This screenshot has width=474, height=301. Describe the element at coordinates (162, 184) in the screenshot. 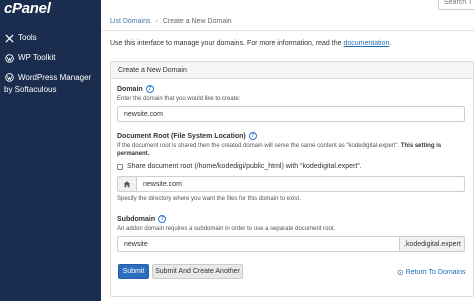

I see `docroot-input: newsite.com` at that location.